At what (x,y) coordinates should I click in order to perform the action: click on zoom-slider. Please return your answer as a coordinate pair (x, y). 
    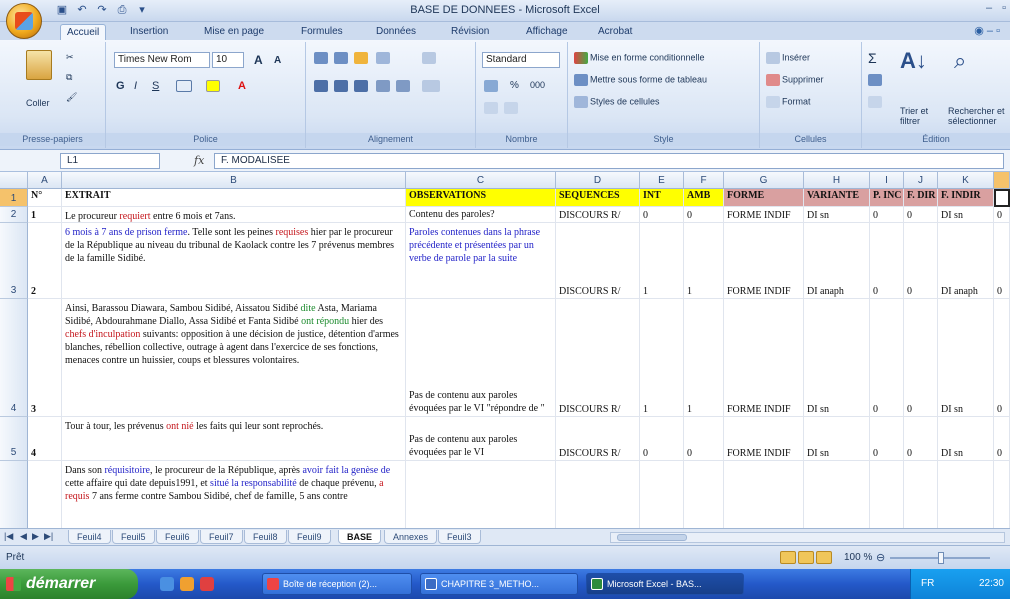
    Looking at the image, I should click on (940, 558).